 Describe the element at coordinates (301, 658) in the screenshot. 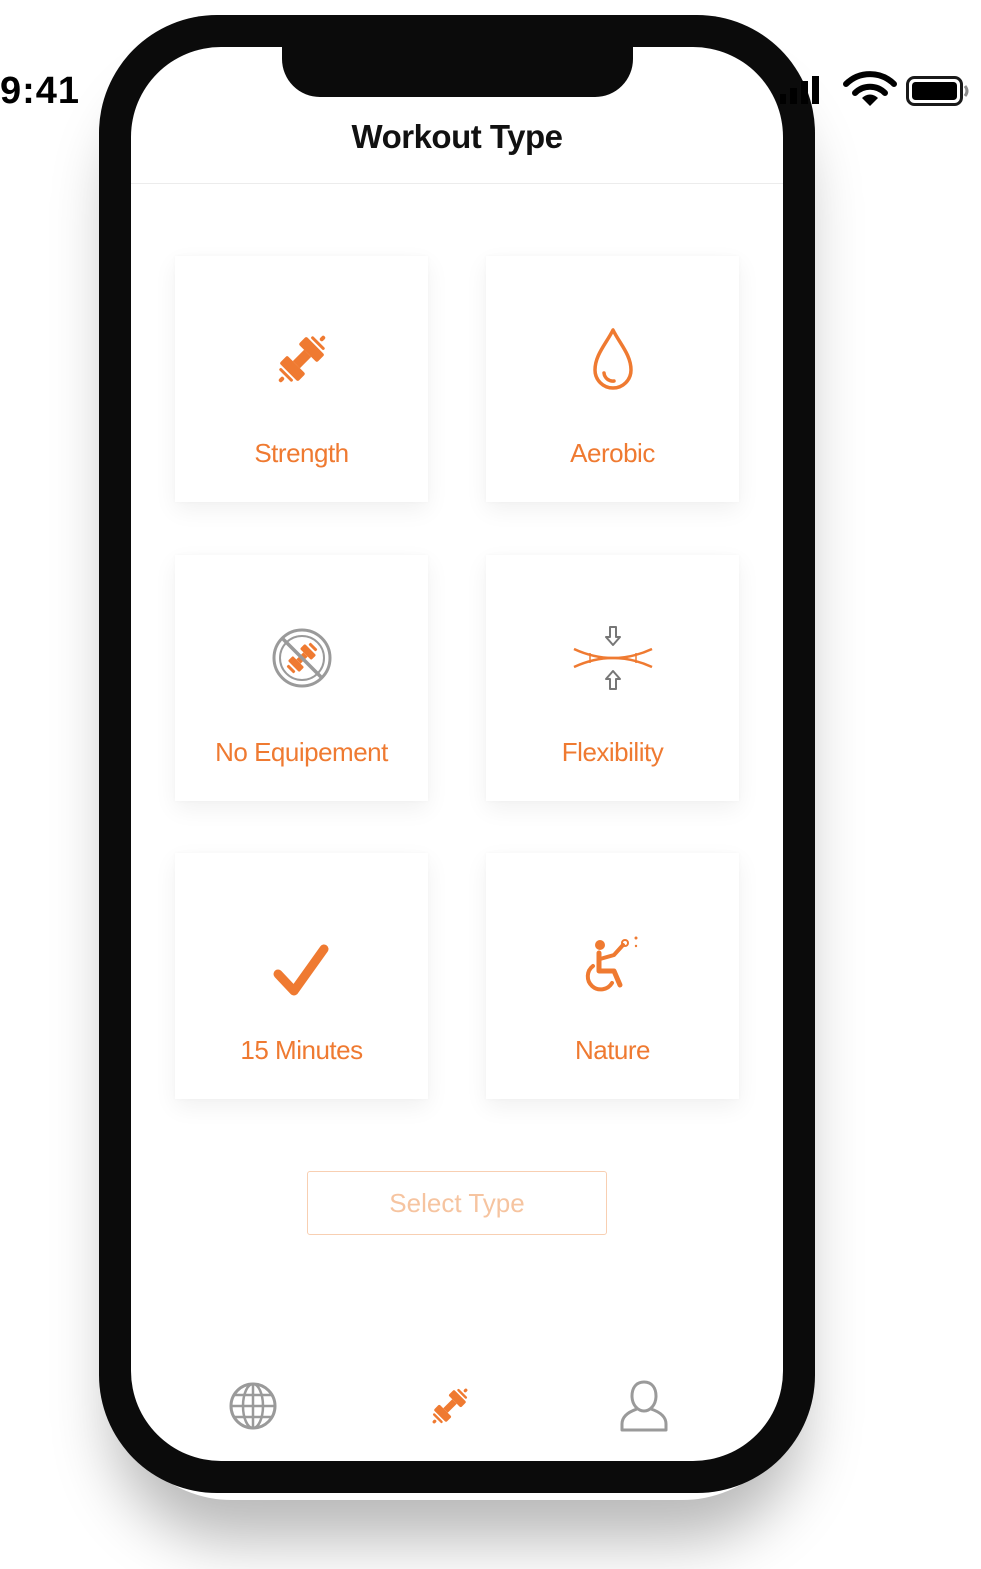

I see `no-equipment-icon` at that location.